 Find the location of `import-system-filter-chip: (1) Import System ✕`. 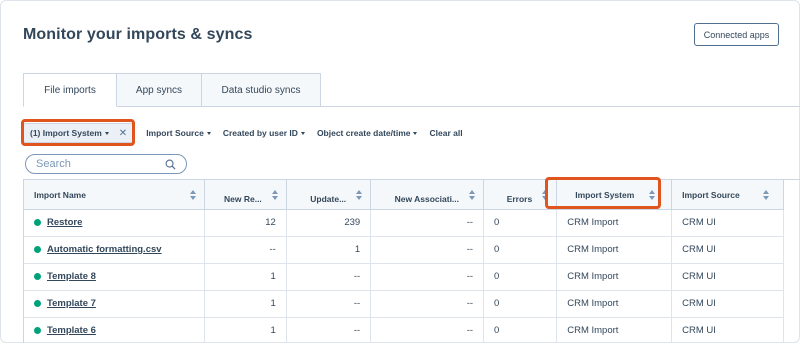

import-system-filter-chip: (1) Import System ✕ is located at coordinates (79, 133).